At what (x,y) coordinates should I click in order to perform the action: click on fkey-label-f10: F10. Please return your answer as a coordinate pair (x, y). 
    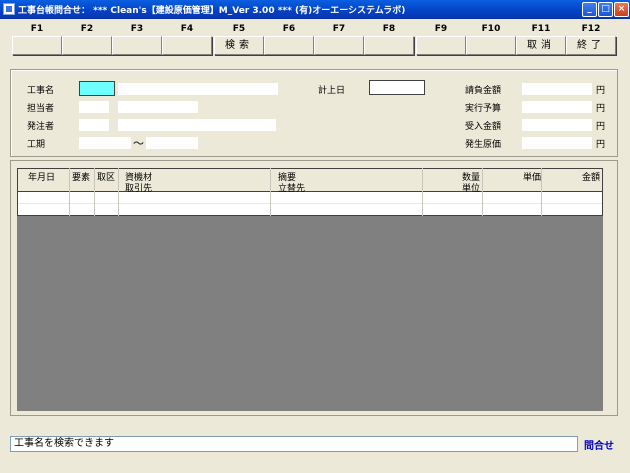
    Looking at the image, I should click on (491, 29).